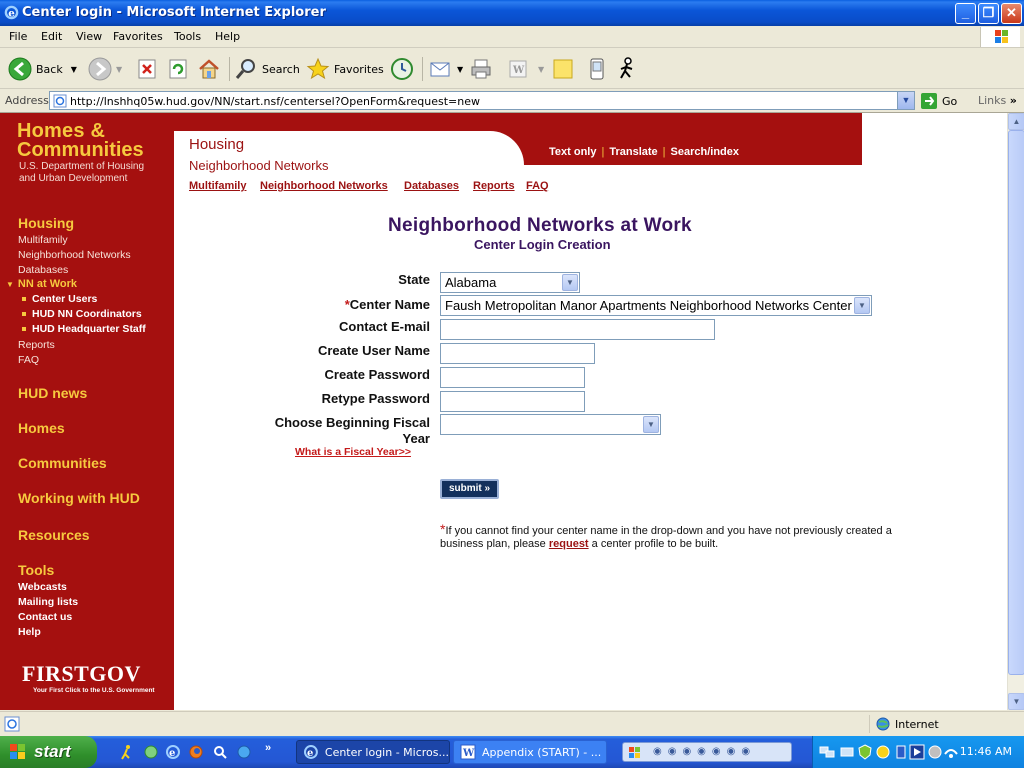 The width and height of the screenshot is (1024, 768). What do you see at coordinates (512, 377) in the screenshot?
I see `create-password-input` at bounding box center [512, 377].